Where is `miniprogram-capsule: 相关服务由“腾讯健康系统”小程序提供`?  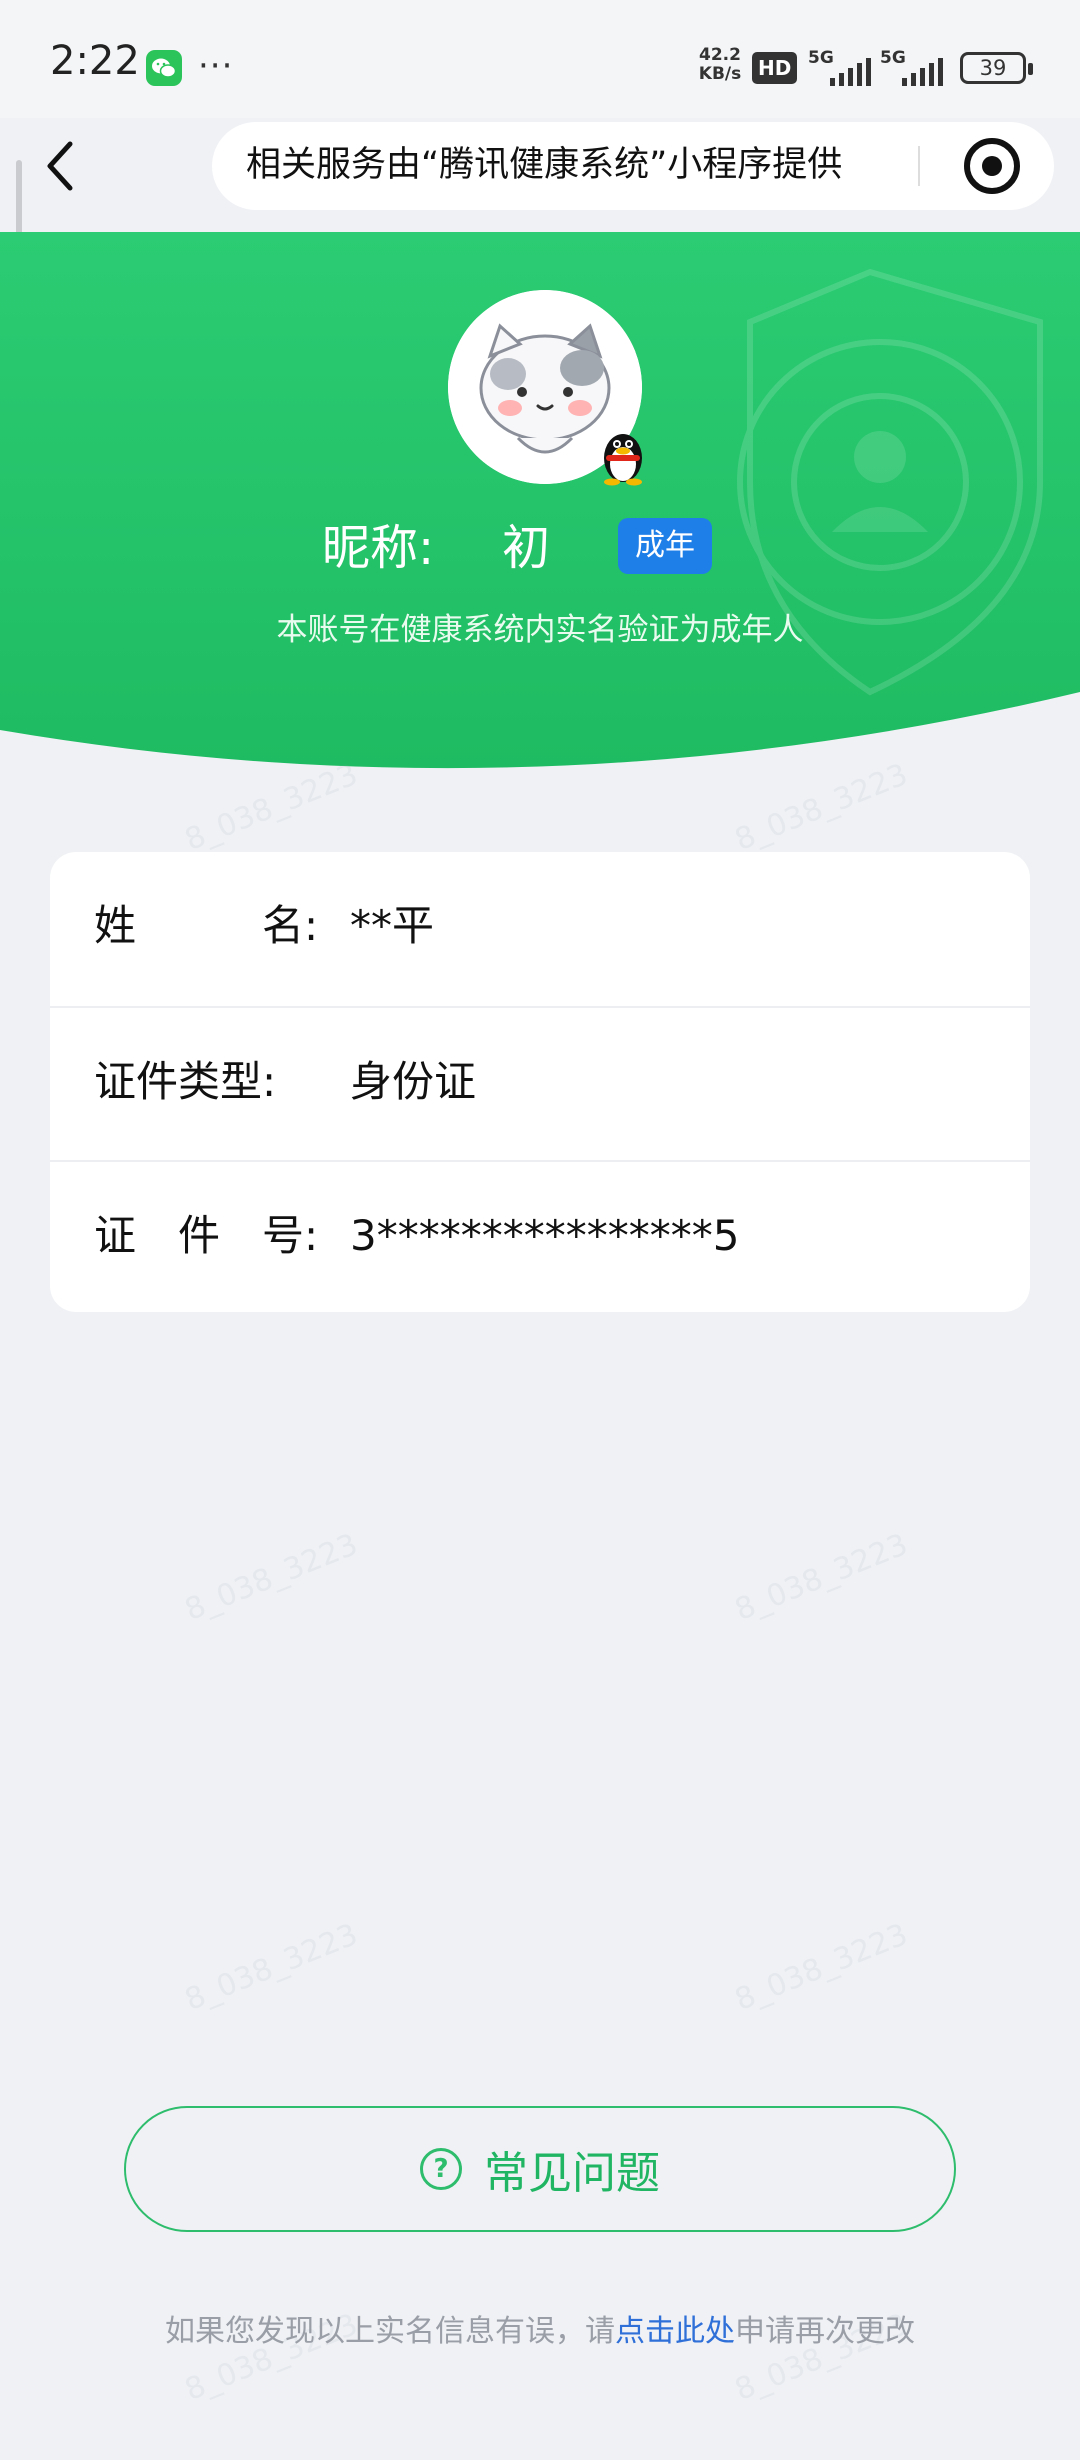 miniprogram-capsule: 相关服务由“腾讯健康系统”小程序提供 is located at coordinates (633, 166).